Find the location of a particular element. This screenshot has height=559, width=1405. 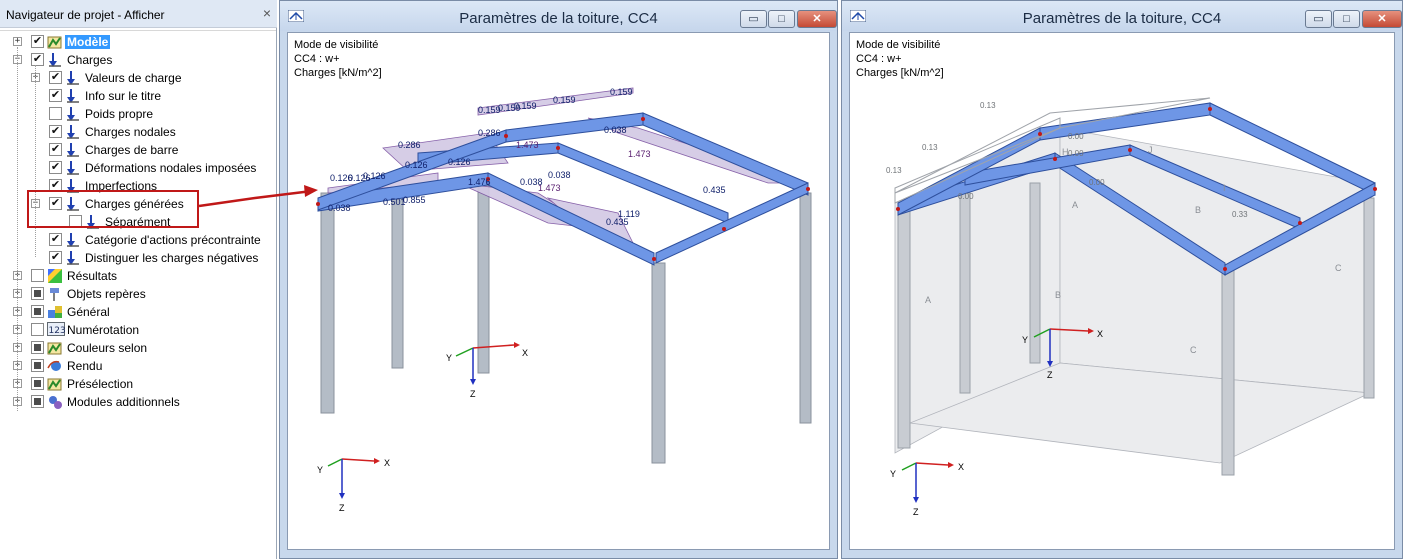

load-value-label: 1.476 is located at coordinates (479, 182).